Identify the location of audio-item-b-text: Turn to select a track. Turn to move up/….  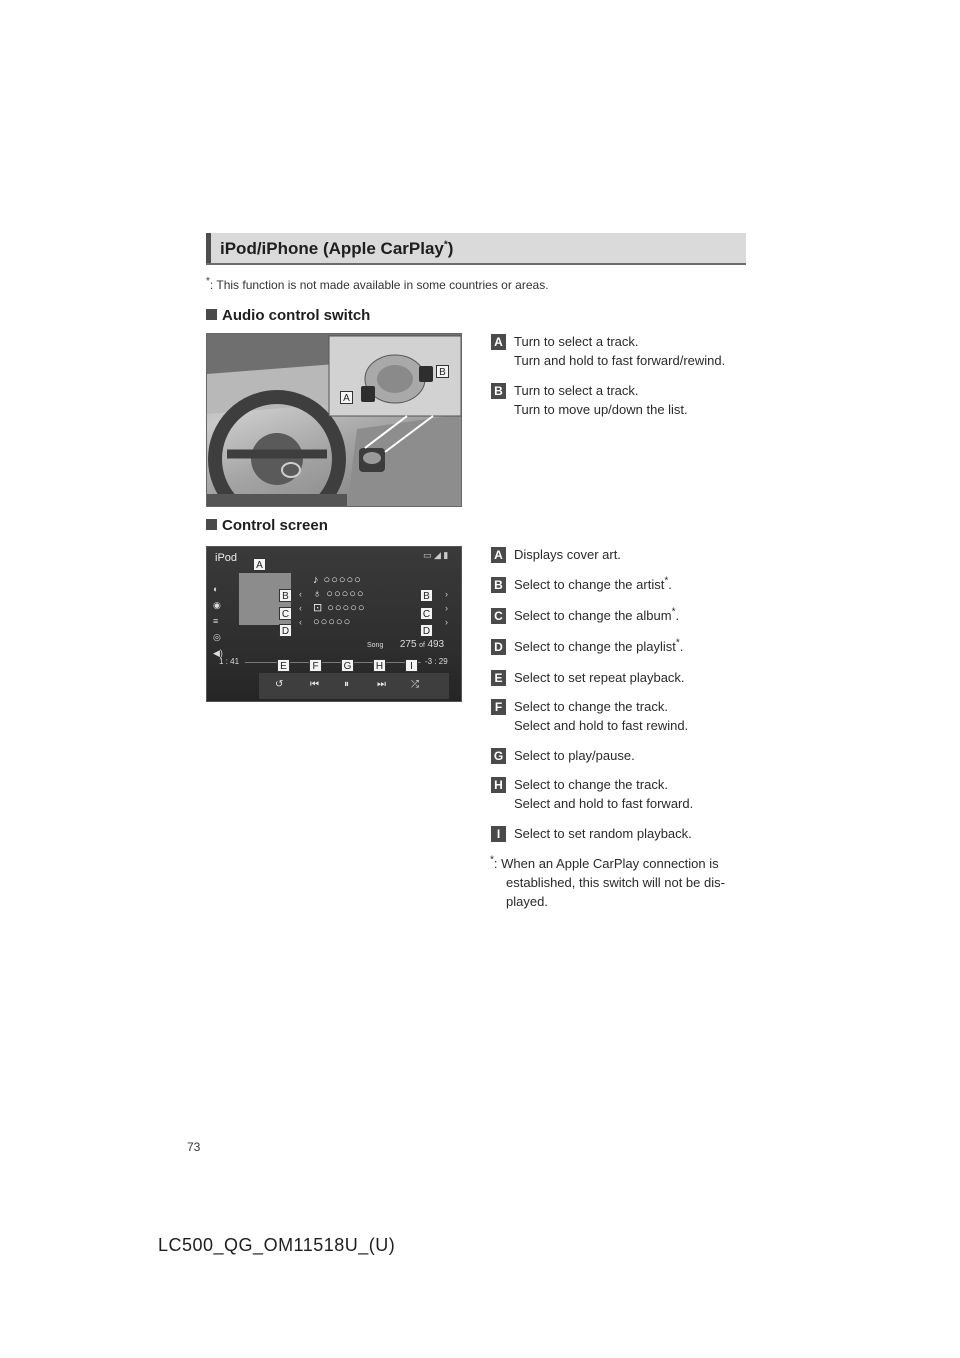
(601, 400).